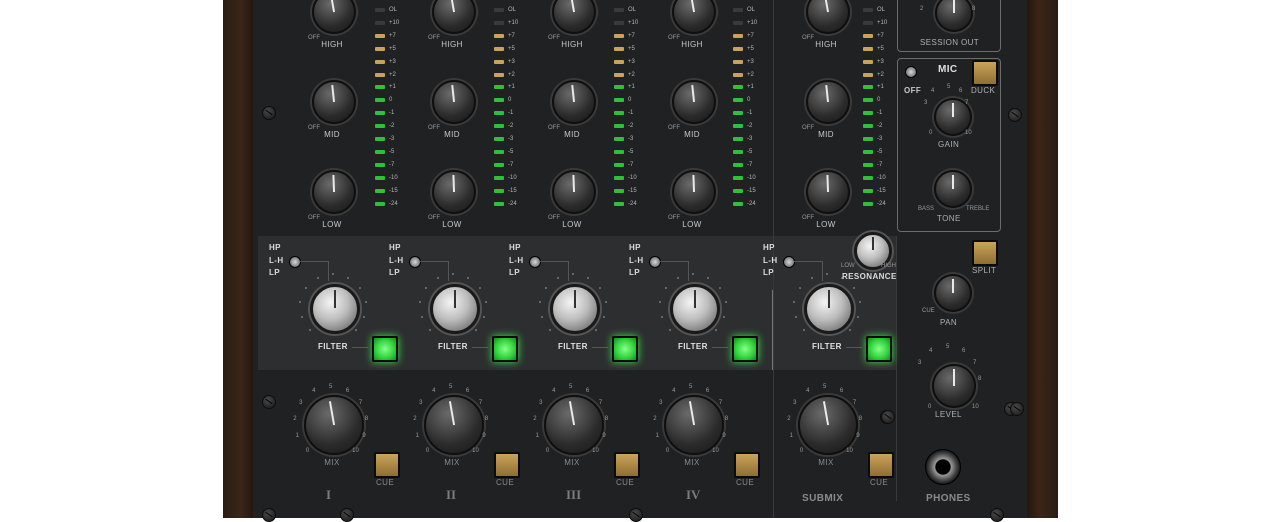 The height and width of the screenshot is (522, 1280). What do you see at coordinates (695, 309) in the screenshot?
I see `filter-knob-iv` at bounding box center [695, 309].